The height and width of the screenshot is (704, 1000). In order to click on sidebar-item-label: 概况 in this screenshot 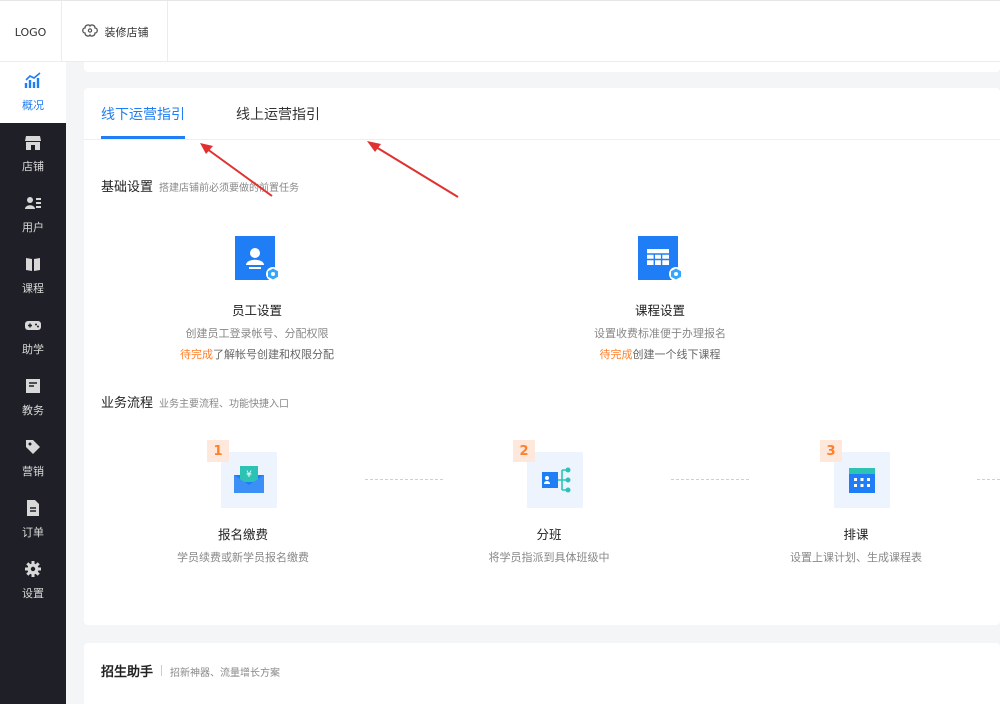, I will do `click(33, 105)`.